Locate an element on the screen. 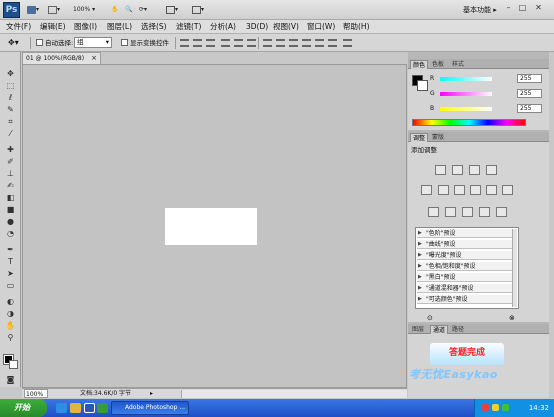  panel-background-swatch is located at coordinates (422, 85).